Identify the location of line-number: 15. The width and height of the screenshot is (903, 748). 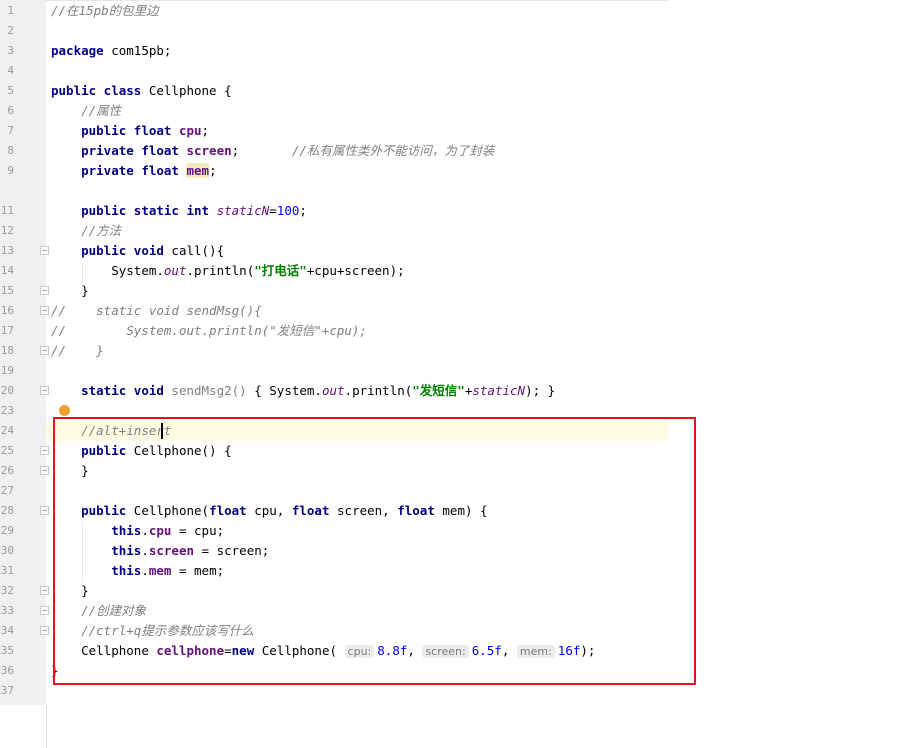
(7, 290).